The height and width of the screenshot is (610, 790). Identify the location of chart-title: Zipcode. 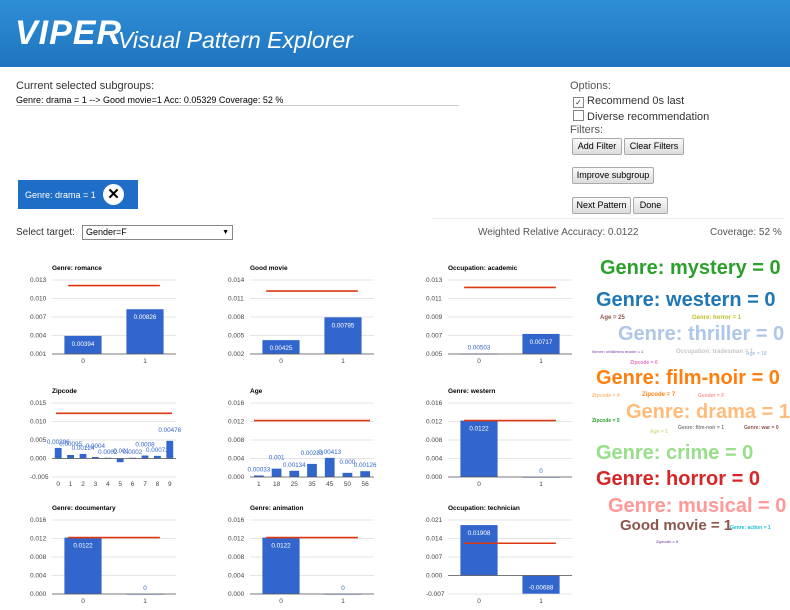
(64, 391).